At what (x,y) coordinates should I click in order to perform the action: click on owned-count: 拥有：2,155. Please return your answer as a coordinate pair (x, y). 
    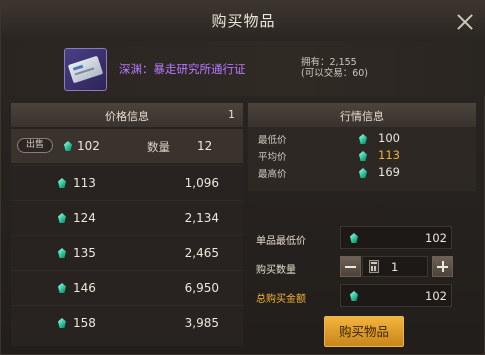
    Looking at the image, I should click on (329, 62).